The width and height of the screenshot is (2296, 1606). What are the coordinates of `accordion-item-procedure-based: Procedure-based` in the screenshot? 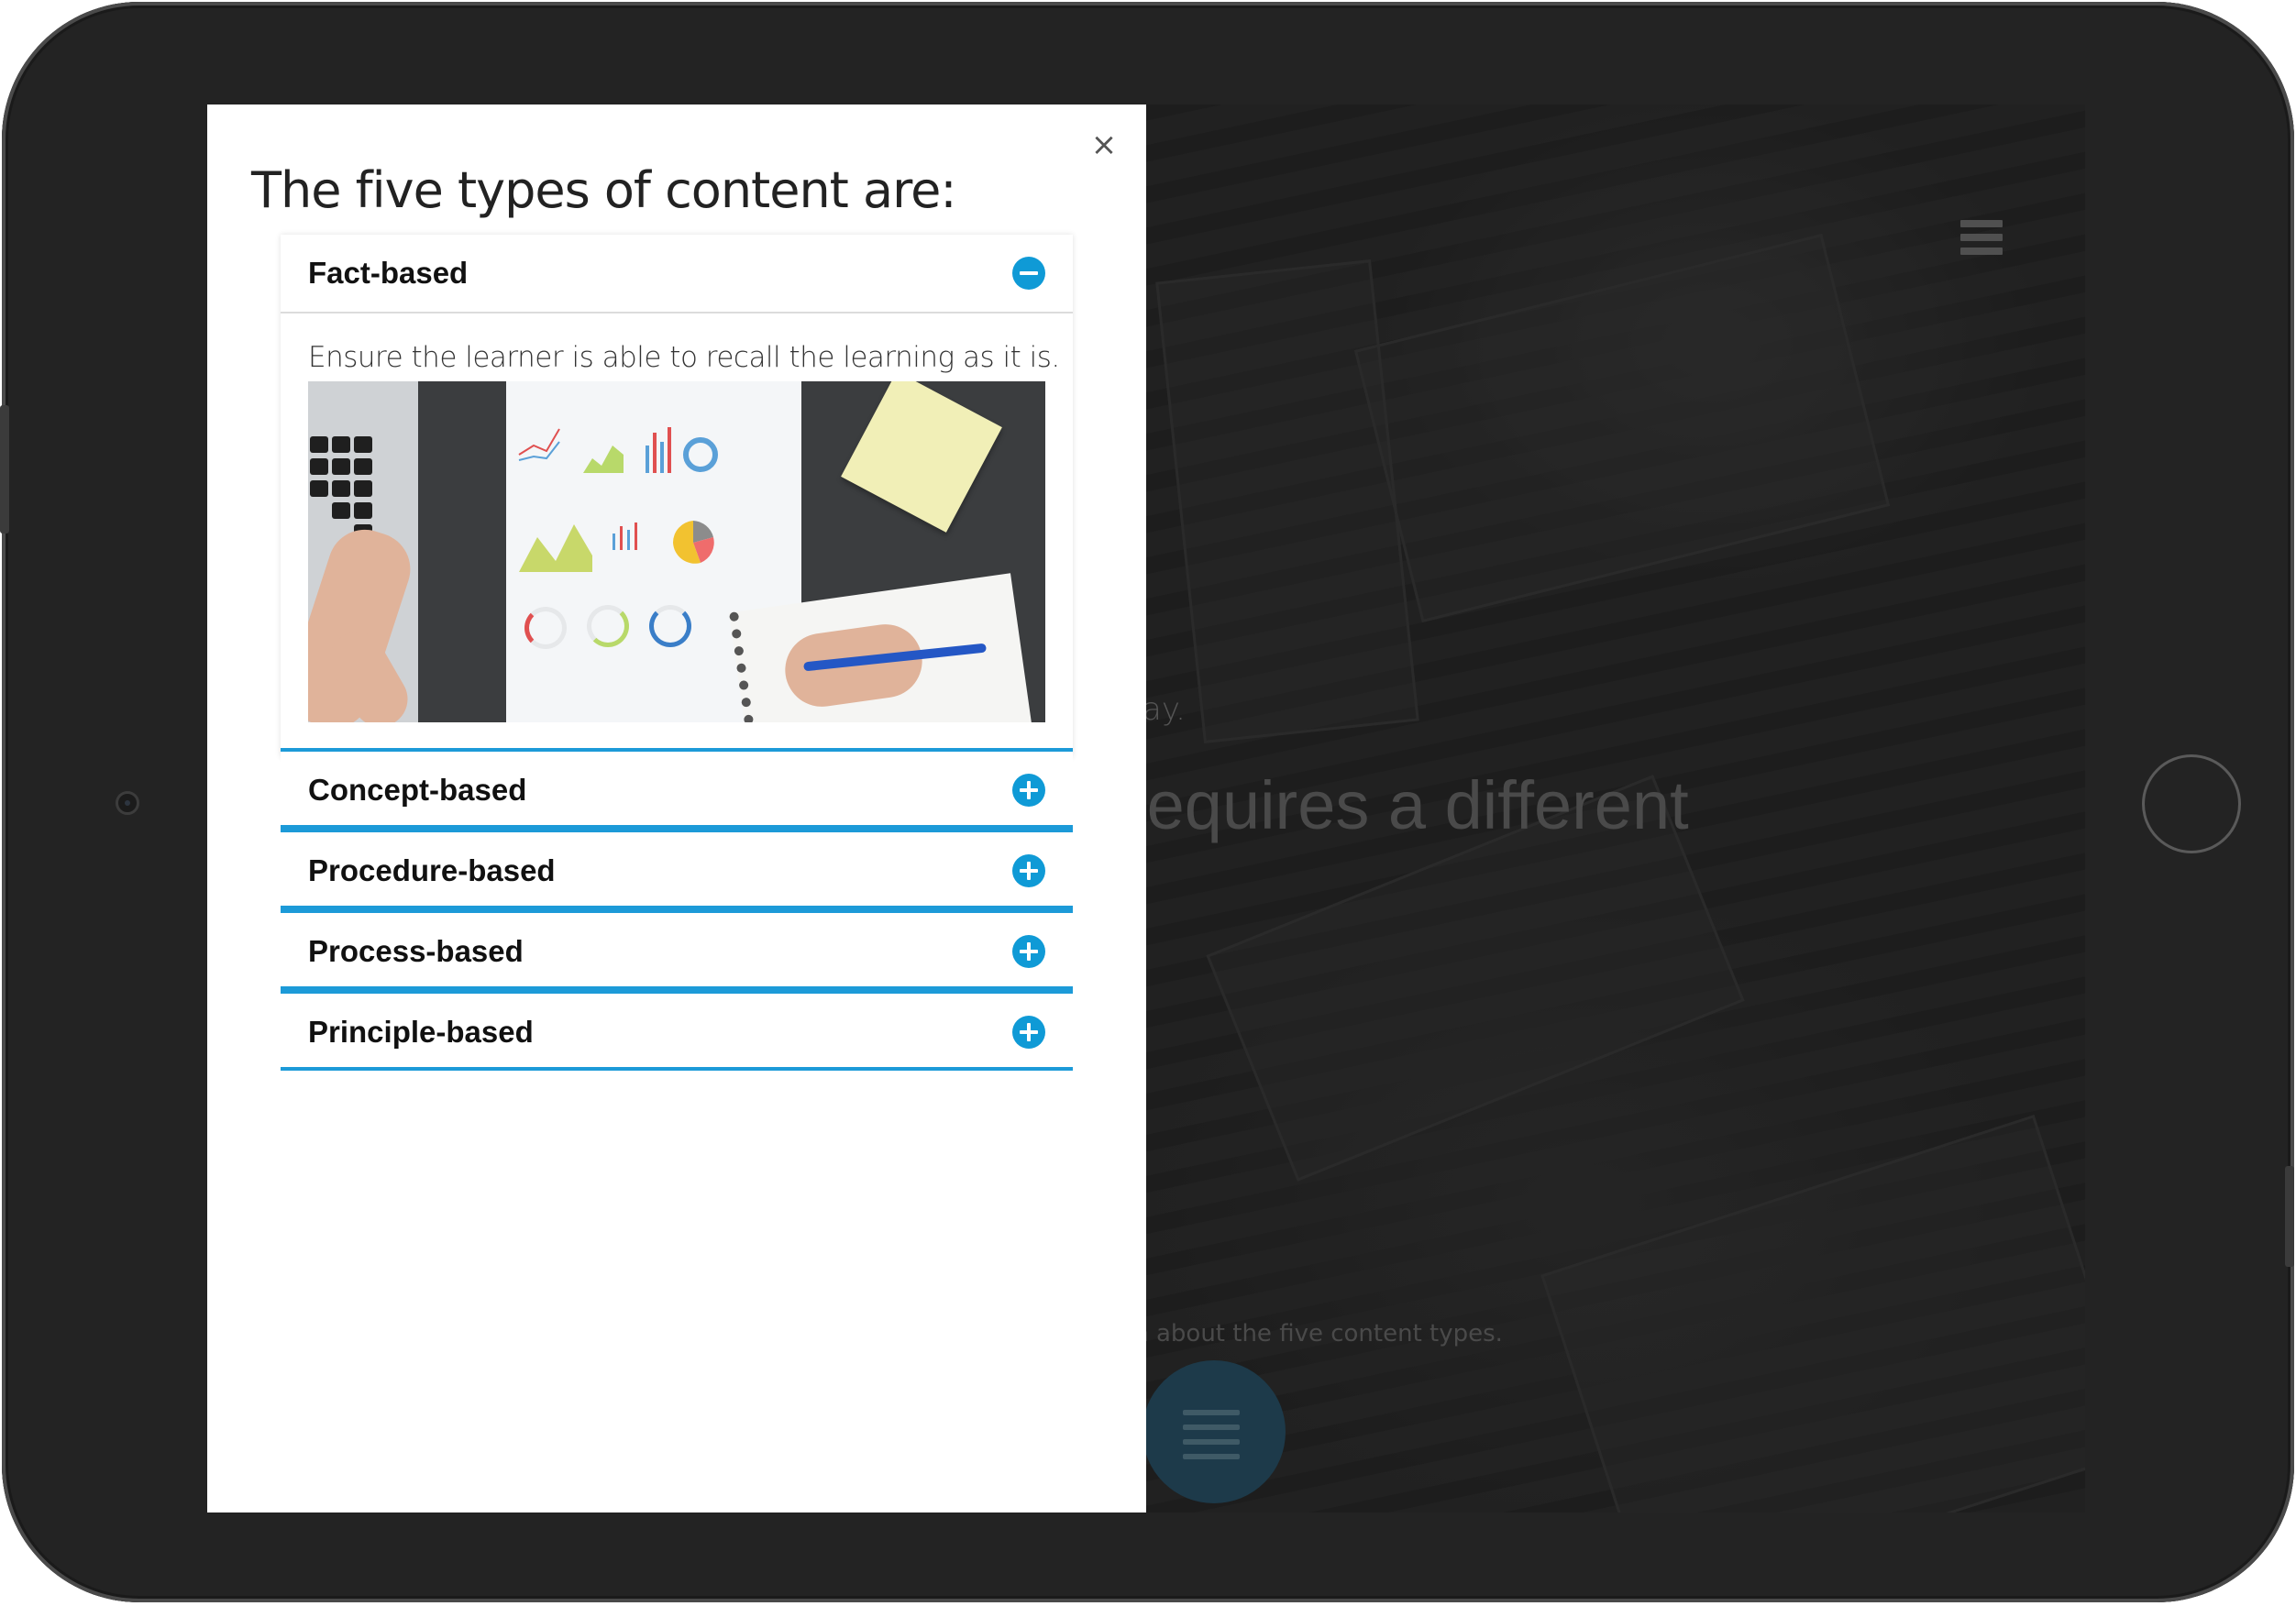 It's located at (677, 869).